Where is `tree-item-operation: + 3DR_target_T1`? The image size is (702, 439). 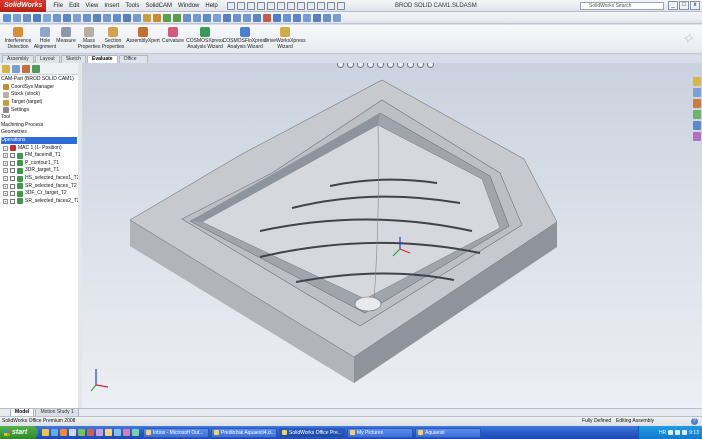 tree-item-operation: + 3DR_target_T1 is located at coordinates (39, 171).